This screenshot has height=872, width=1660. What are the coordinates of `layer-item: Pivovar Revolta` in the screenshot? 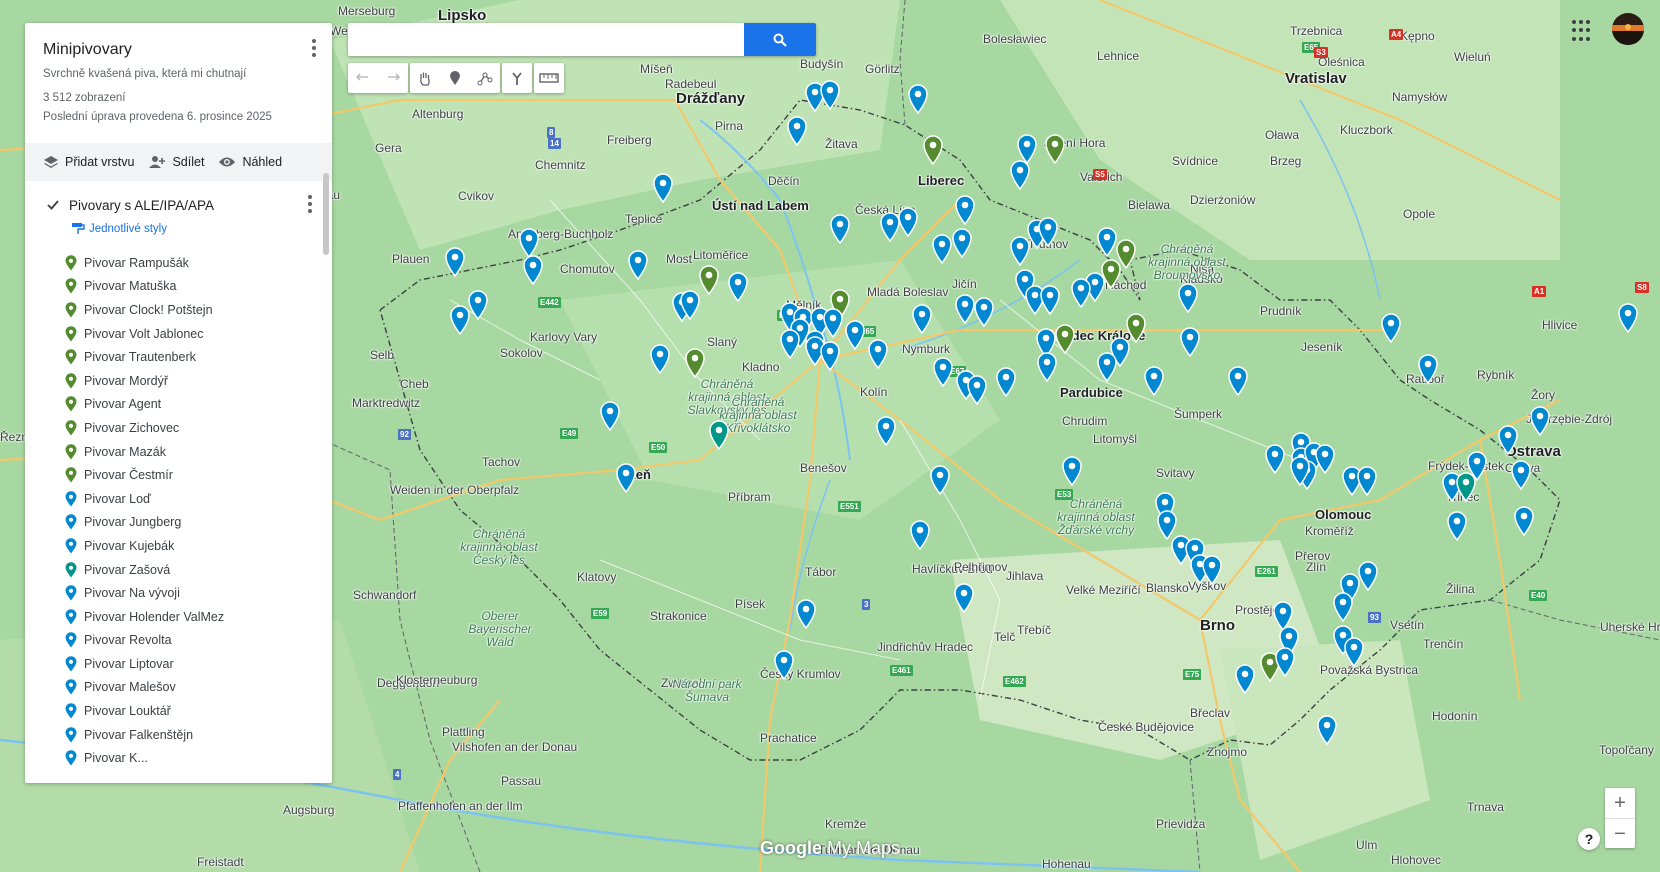 It's located at (178, 641).